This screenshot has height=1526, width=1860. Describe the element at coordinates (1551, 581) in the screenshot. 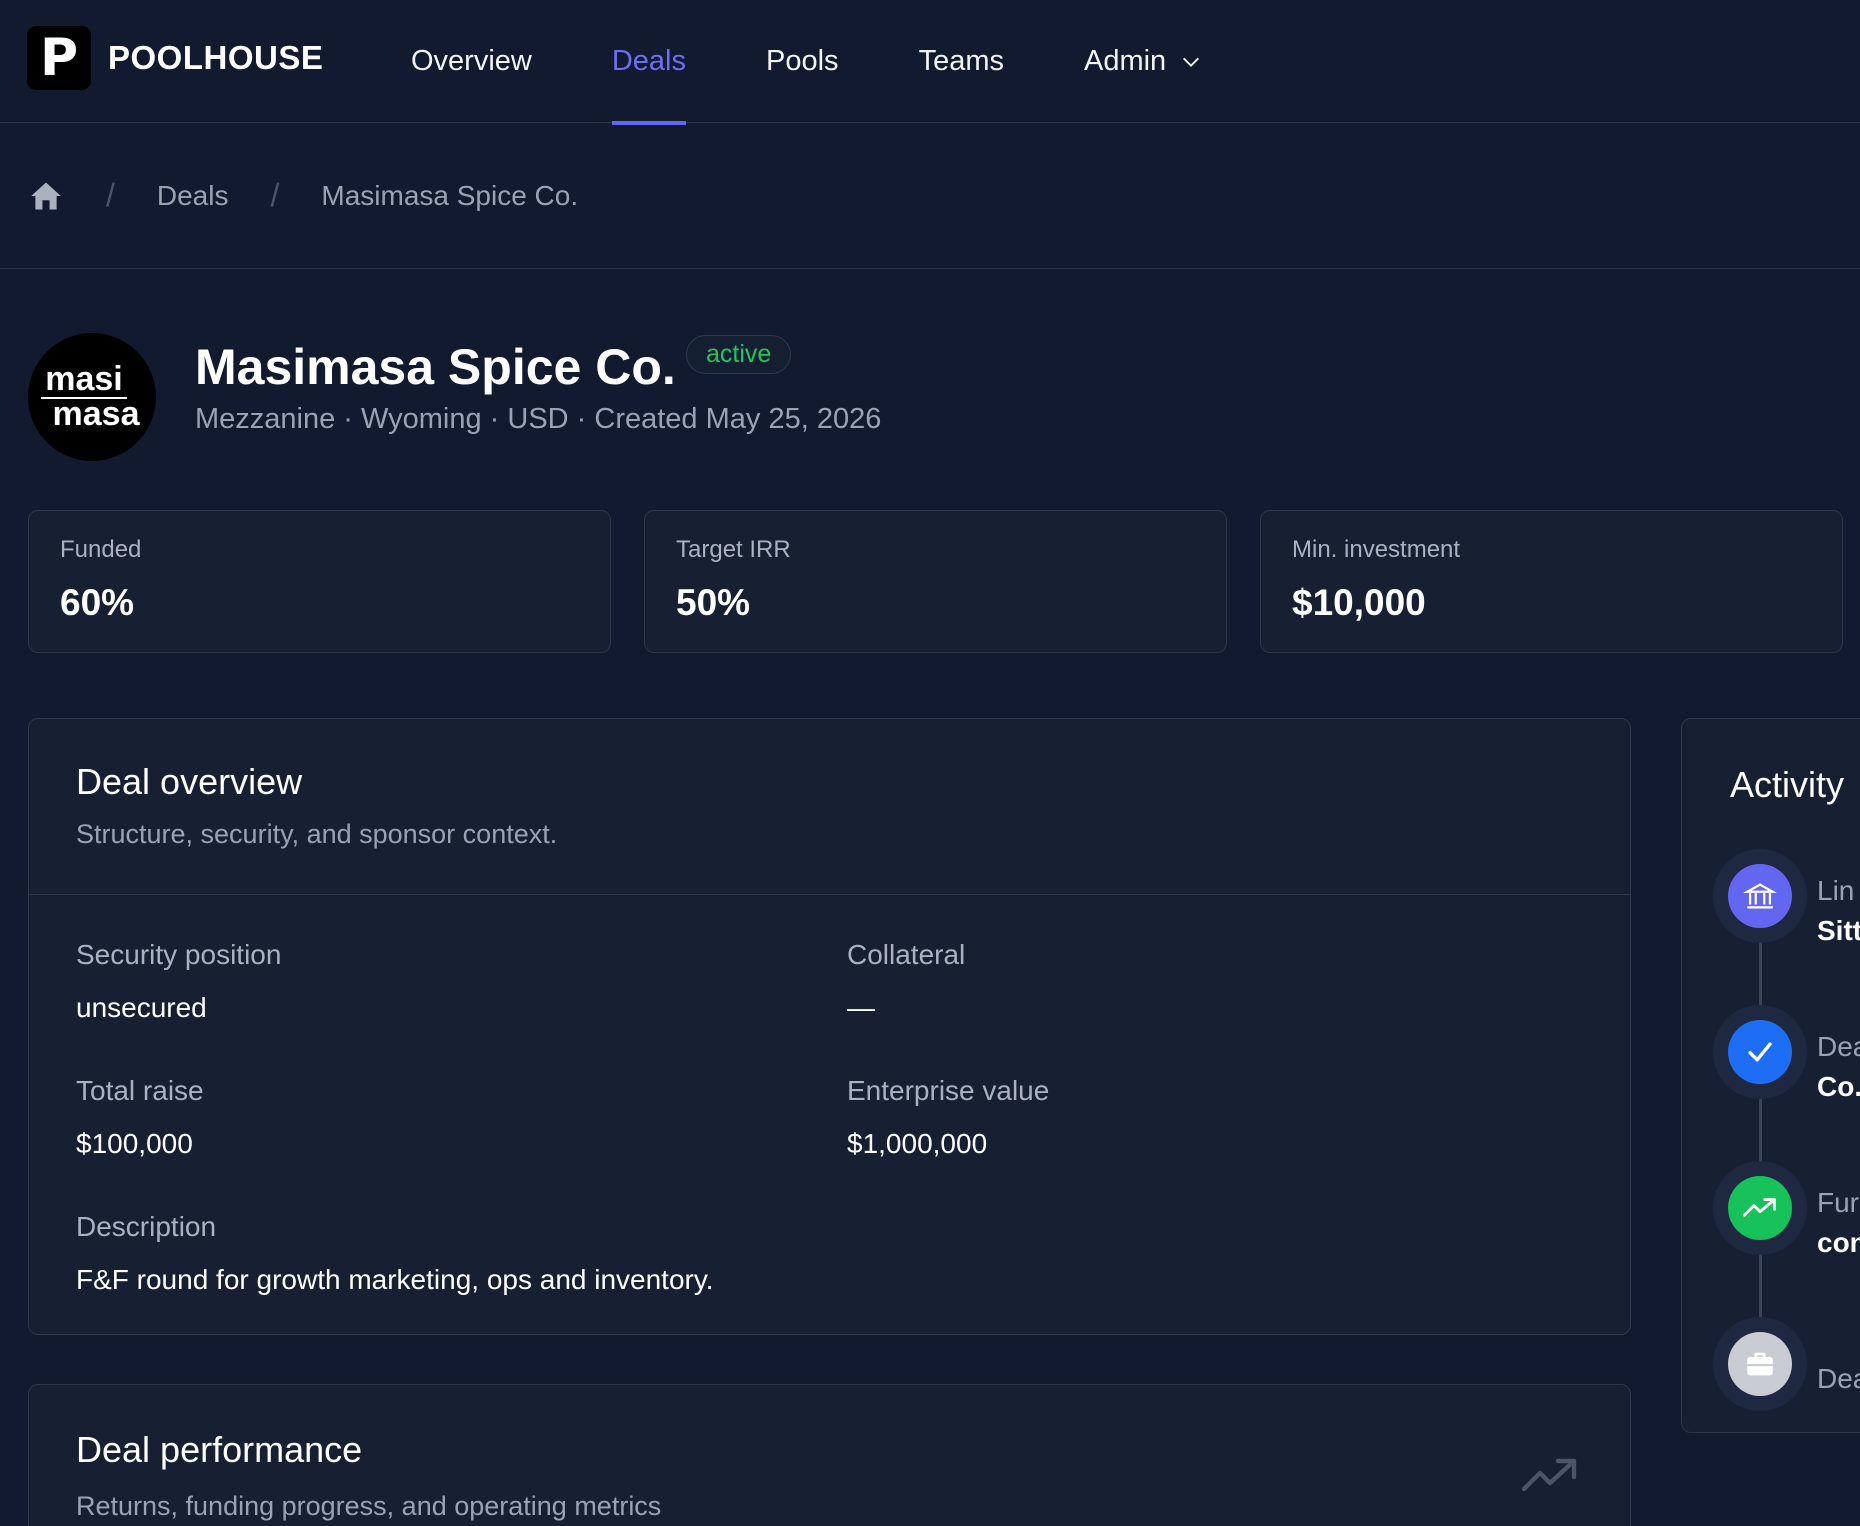

I see `stat-card-min-investment: Min. investment $10,000` at that location.